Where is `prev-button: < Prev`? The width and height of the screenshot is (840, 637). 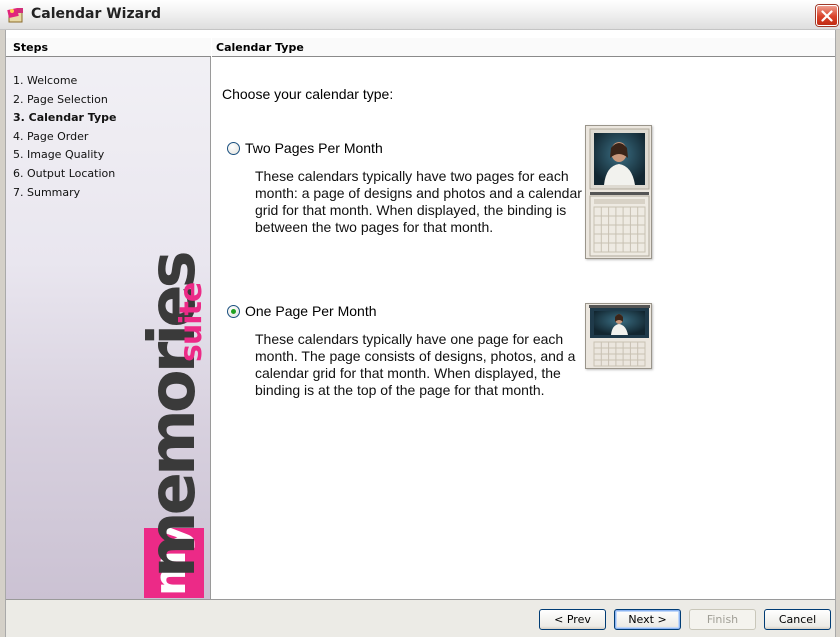 prev-button: < Prev is located at coordinates (572, 619).